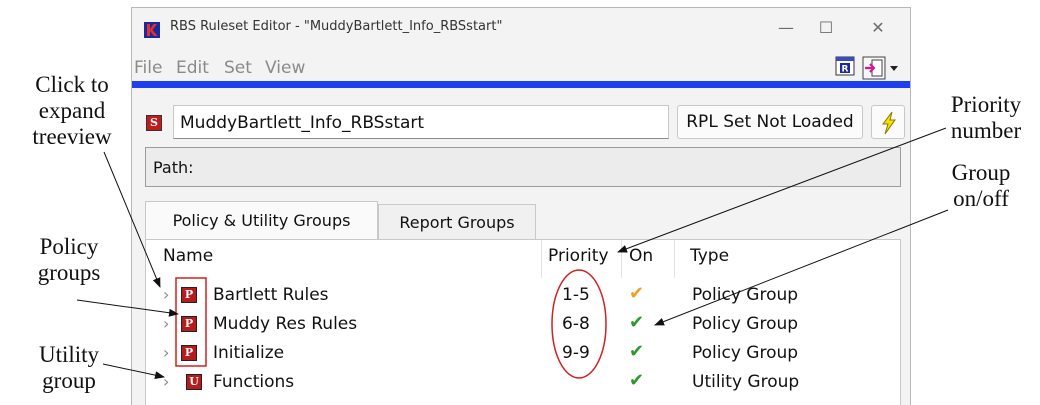  What do you see at coordinates (69, 246) in the screenshot?
I see `annotation-line: Policy` at bounding box center [69, 246].